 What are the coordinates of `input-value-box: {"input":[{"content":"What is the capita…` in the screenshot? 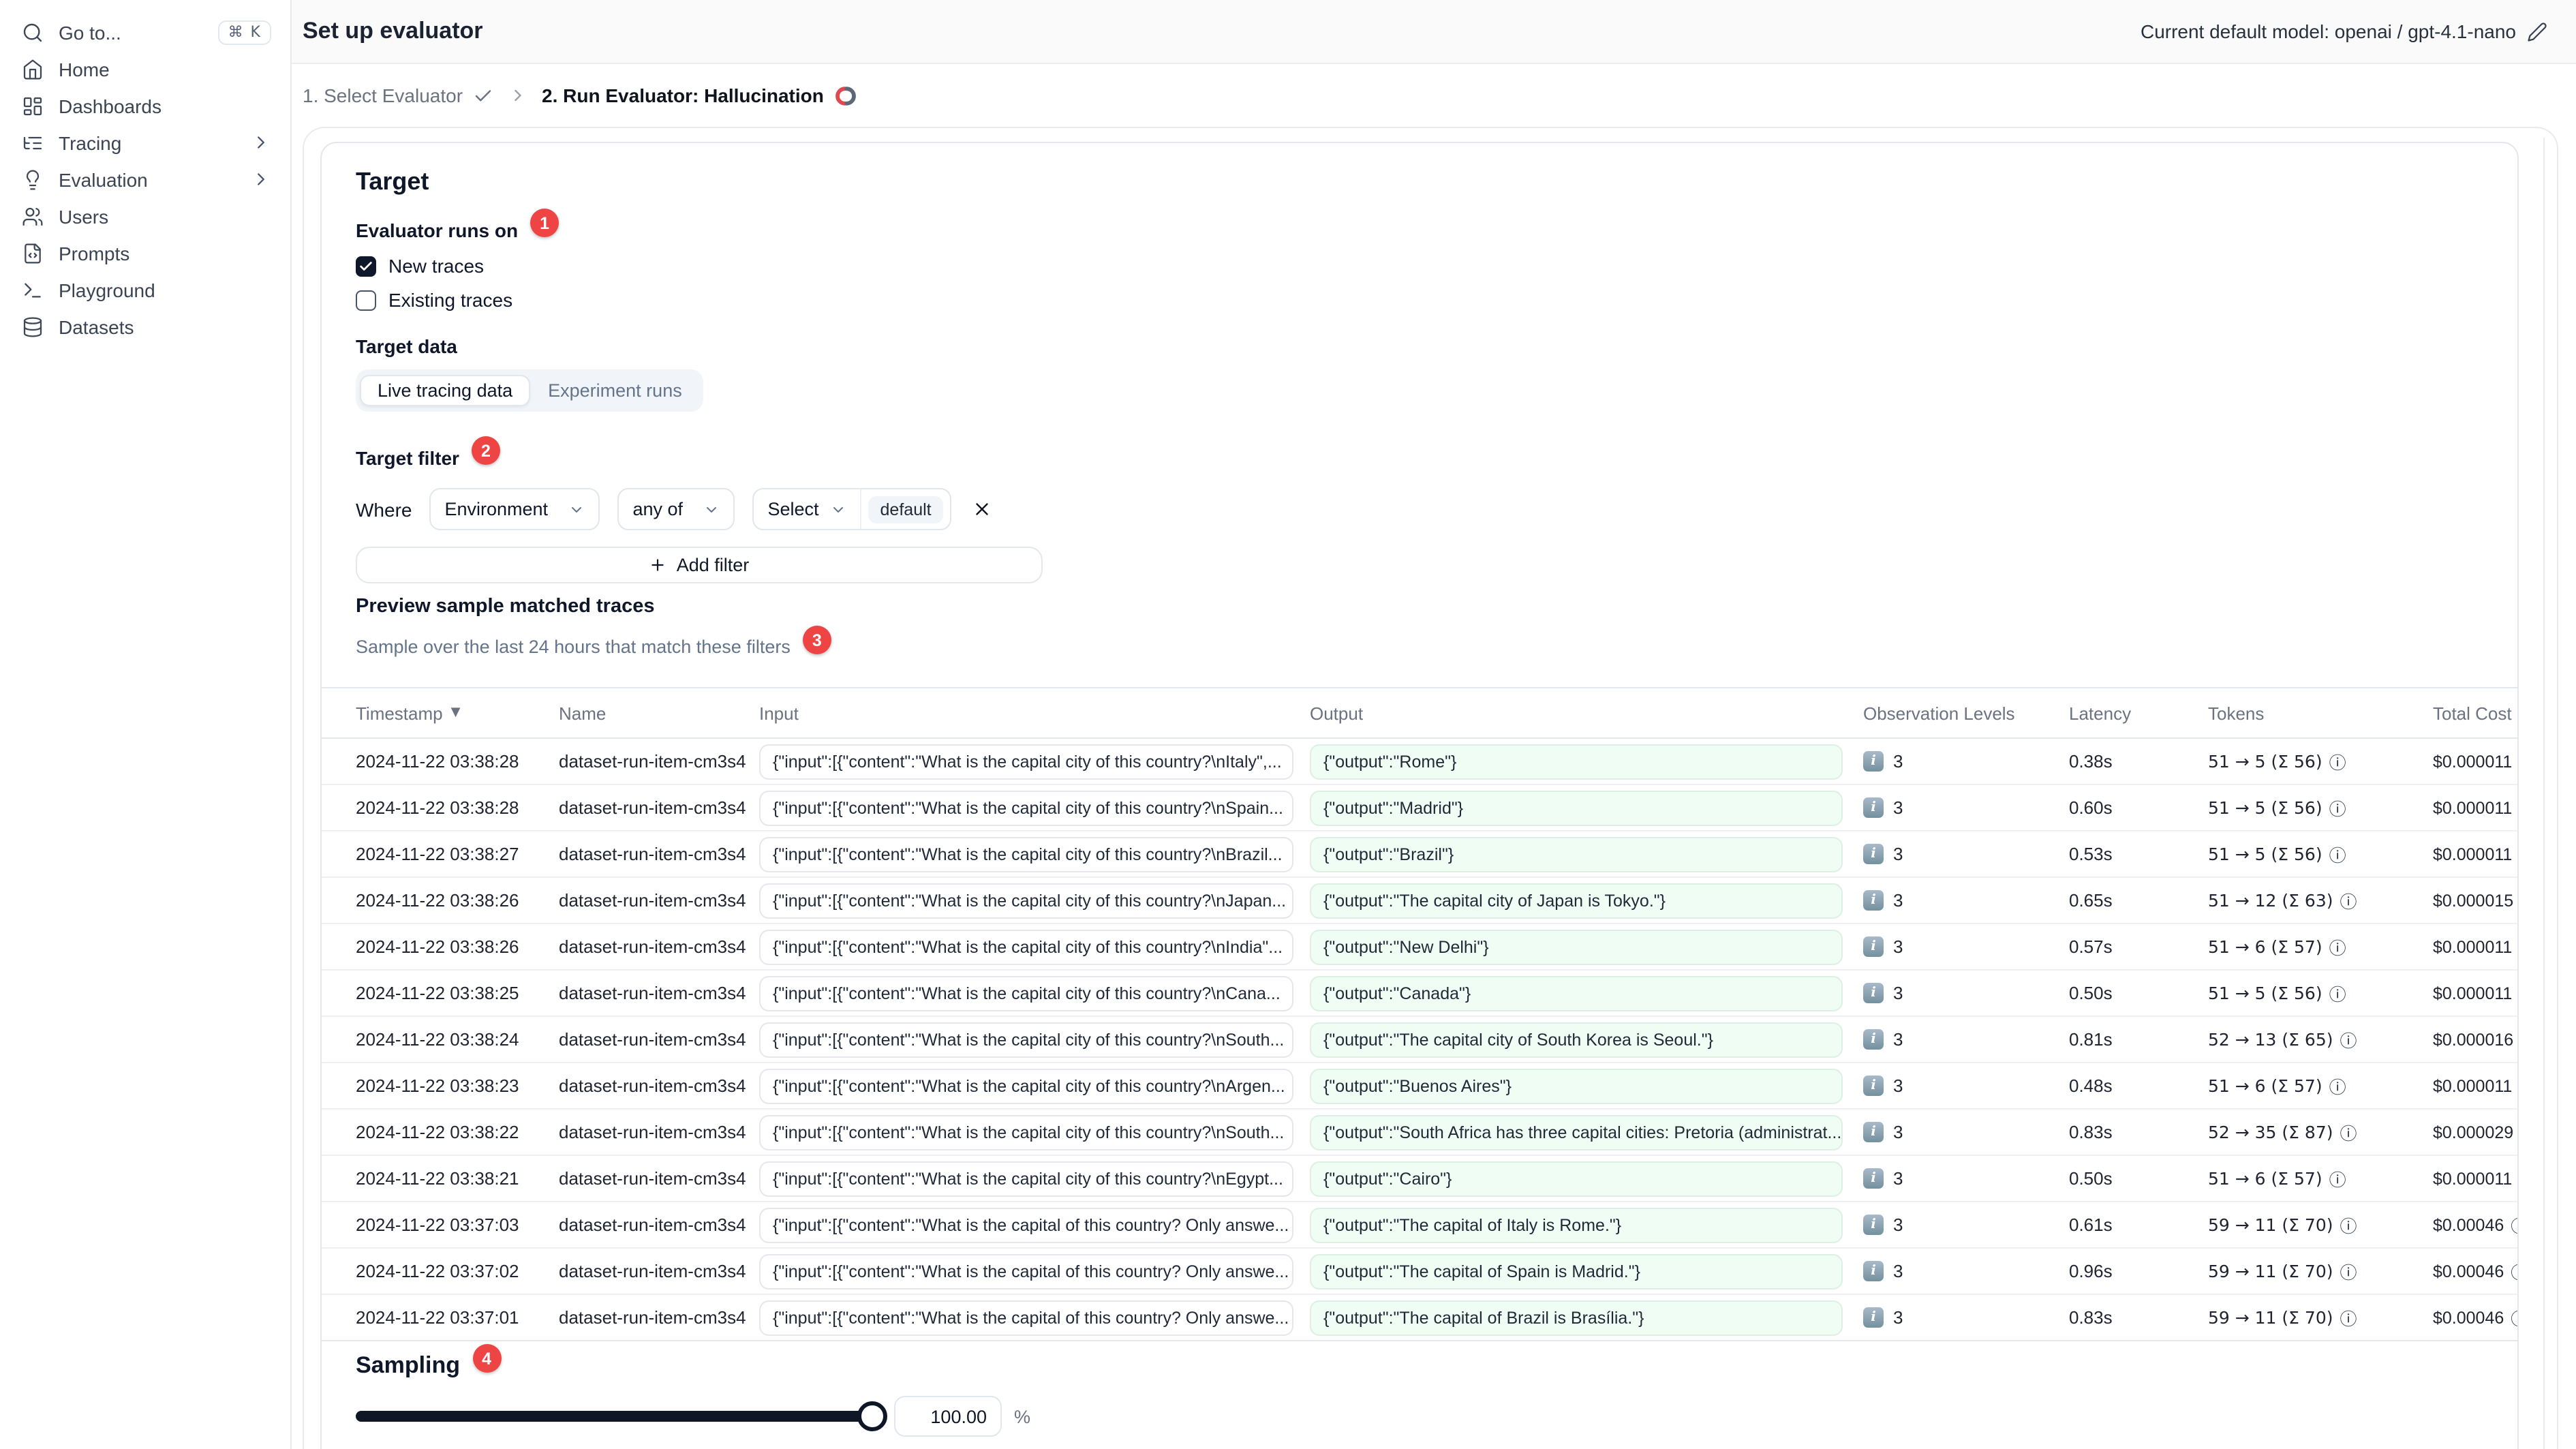 It's located at (1026, 854).